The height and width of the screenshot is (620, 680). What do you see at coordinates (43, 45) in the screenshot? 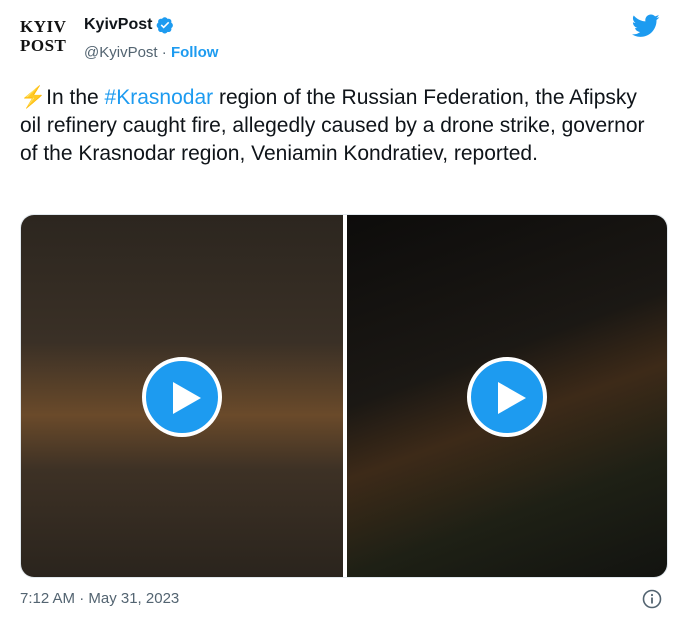
I see `logo-line-2: POST` at bounding box center [43, 45].